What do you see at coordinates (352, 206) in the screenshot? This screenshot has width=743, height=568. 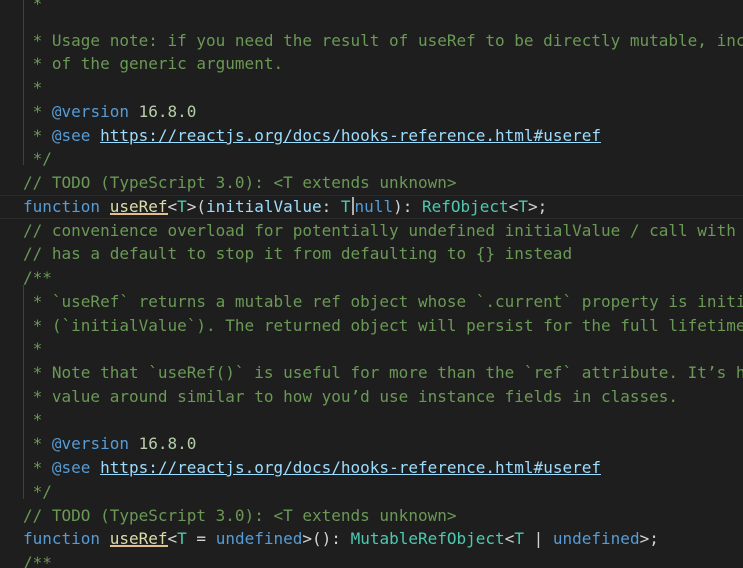 I see `text-cursor` at bounding box center [352, 206].